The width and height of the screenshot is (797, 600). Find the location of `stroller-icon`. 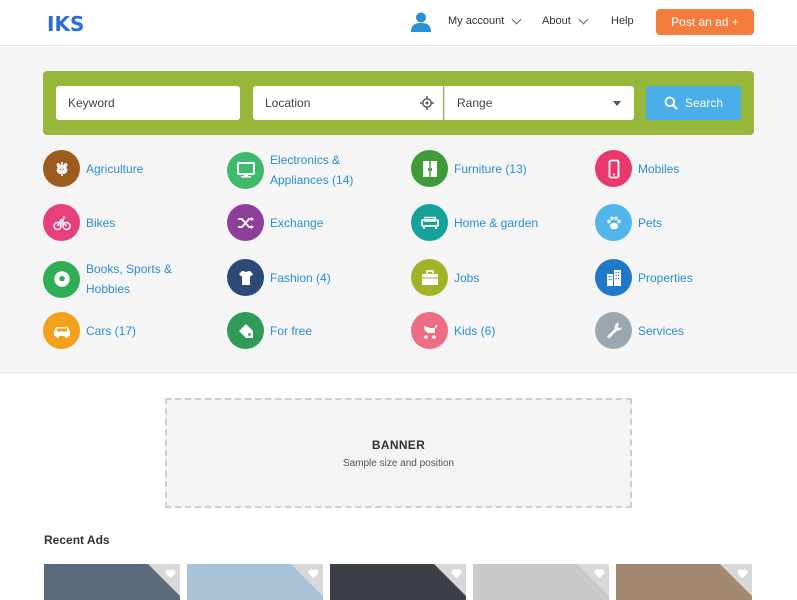

stroller-icon is located at coordinates (429, 330).